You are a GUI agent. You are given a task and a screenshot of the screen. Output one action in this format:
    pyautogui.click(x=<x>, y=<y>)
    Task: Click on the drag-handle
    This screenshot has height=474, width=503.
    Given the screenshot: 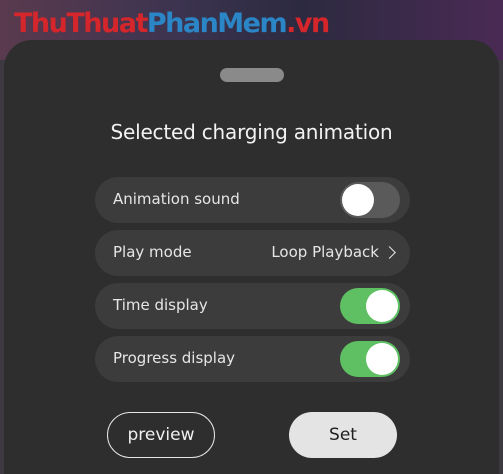 What is the action you would take?
    pyautogui.click(x=252, y=75)
    